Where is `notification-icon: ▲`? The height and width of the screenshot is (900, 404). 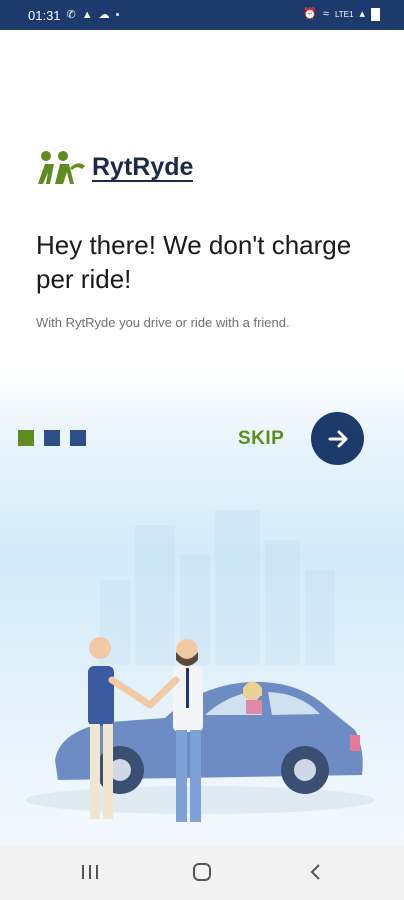 notification-icon: ▲ is located at coordinates (87, 15).